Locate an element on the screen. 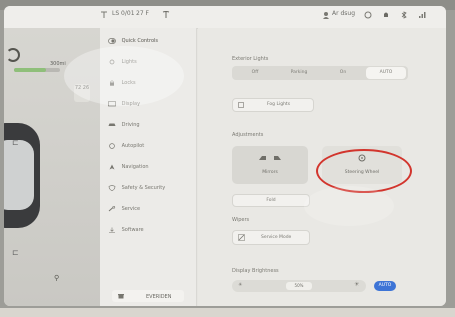 Image resolution: width=455 pixels, height=317 pixels. menu-item-locks: Locks is located at coordinates (149, 87).